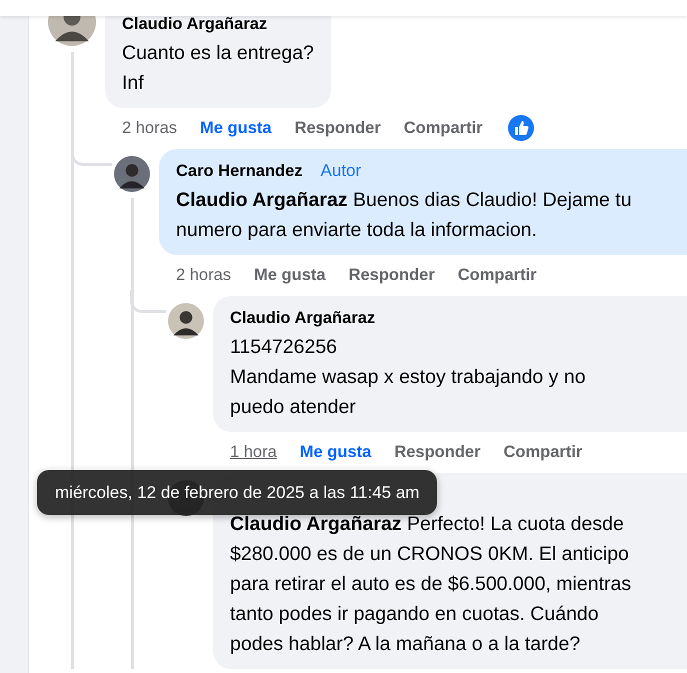 The width and height of the screenshot is (687, 673). I want to click on author-name: Caro Hernandez, so click(239, 171).